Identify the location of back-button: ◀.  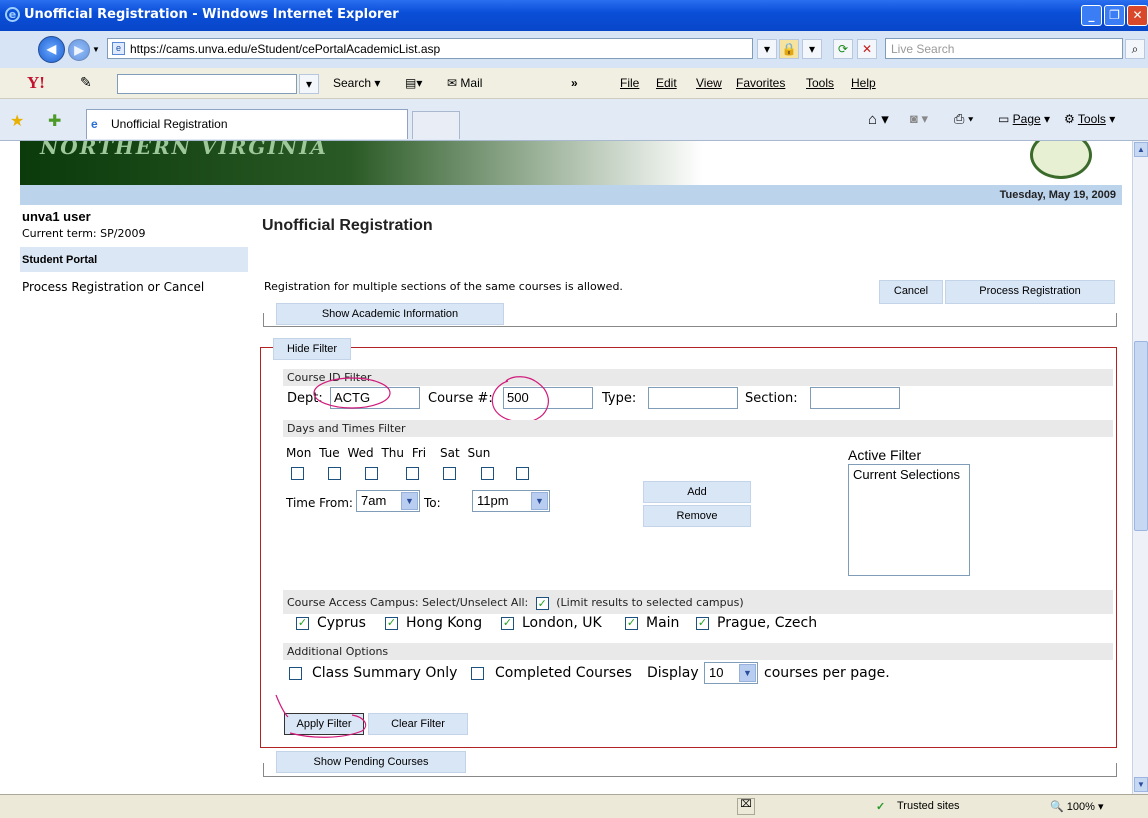
(51, 49).